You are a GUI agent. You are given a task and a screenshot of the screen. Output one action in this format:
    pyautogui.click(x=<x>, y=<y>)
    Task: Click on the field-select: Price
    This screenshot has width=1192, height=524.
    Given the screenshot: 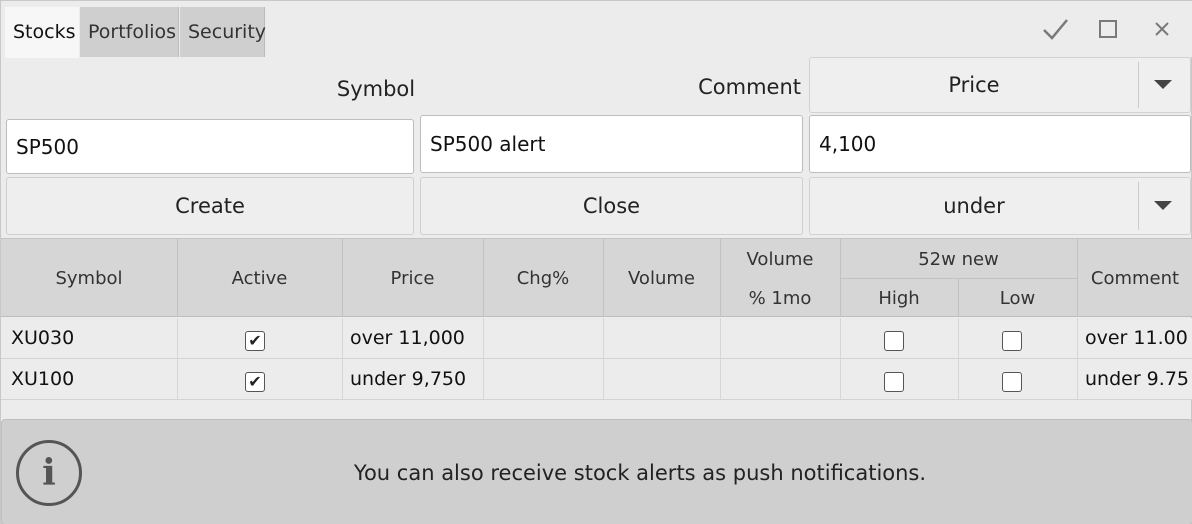 What is the action you would take?
    pyautogui.click(x=1000, y=85)
    